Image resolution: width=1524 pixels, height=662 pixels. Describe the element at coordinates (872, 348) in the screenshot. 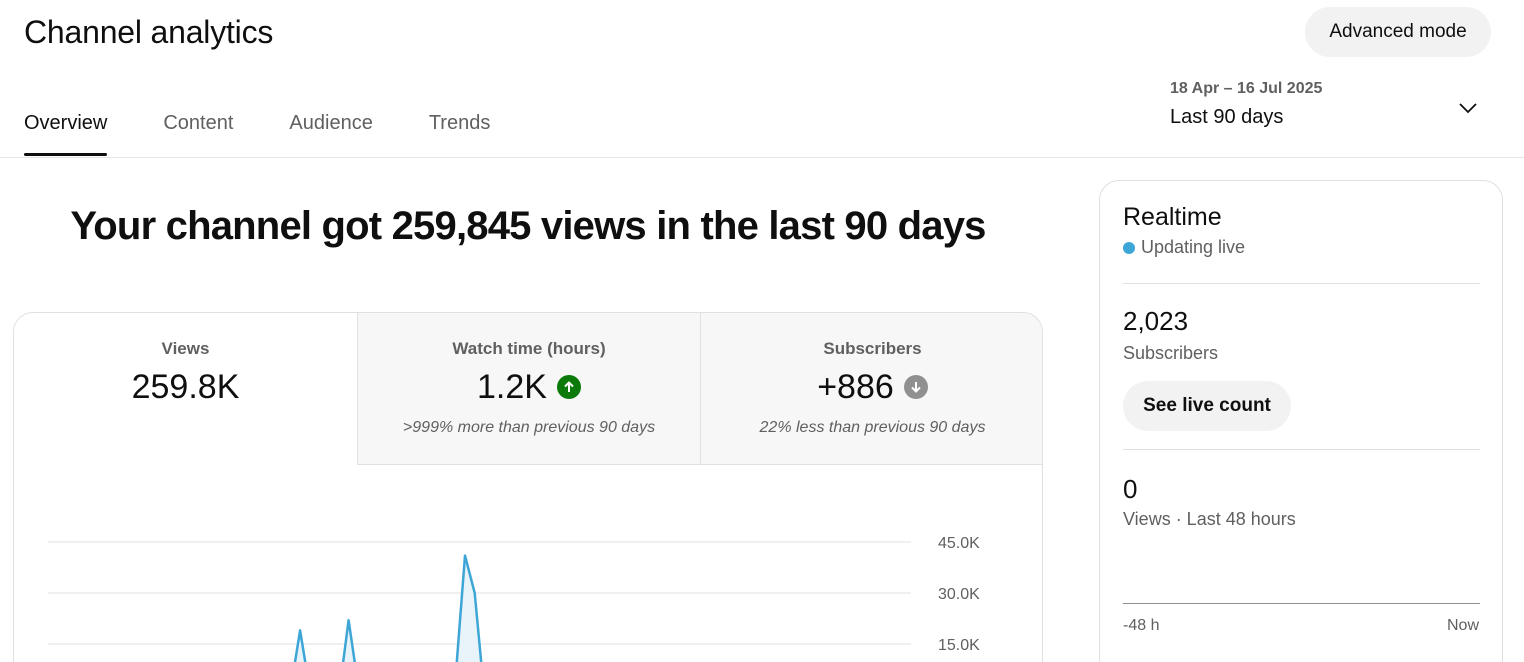

I see `metric-label: Subscribers` at that location.